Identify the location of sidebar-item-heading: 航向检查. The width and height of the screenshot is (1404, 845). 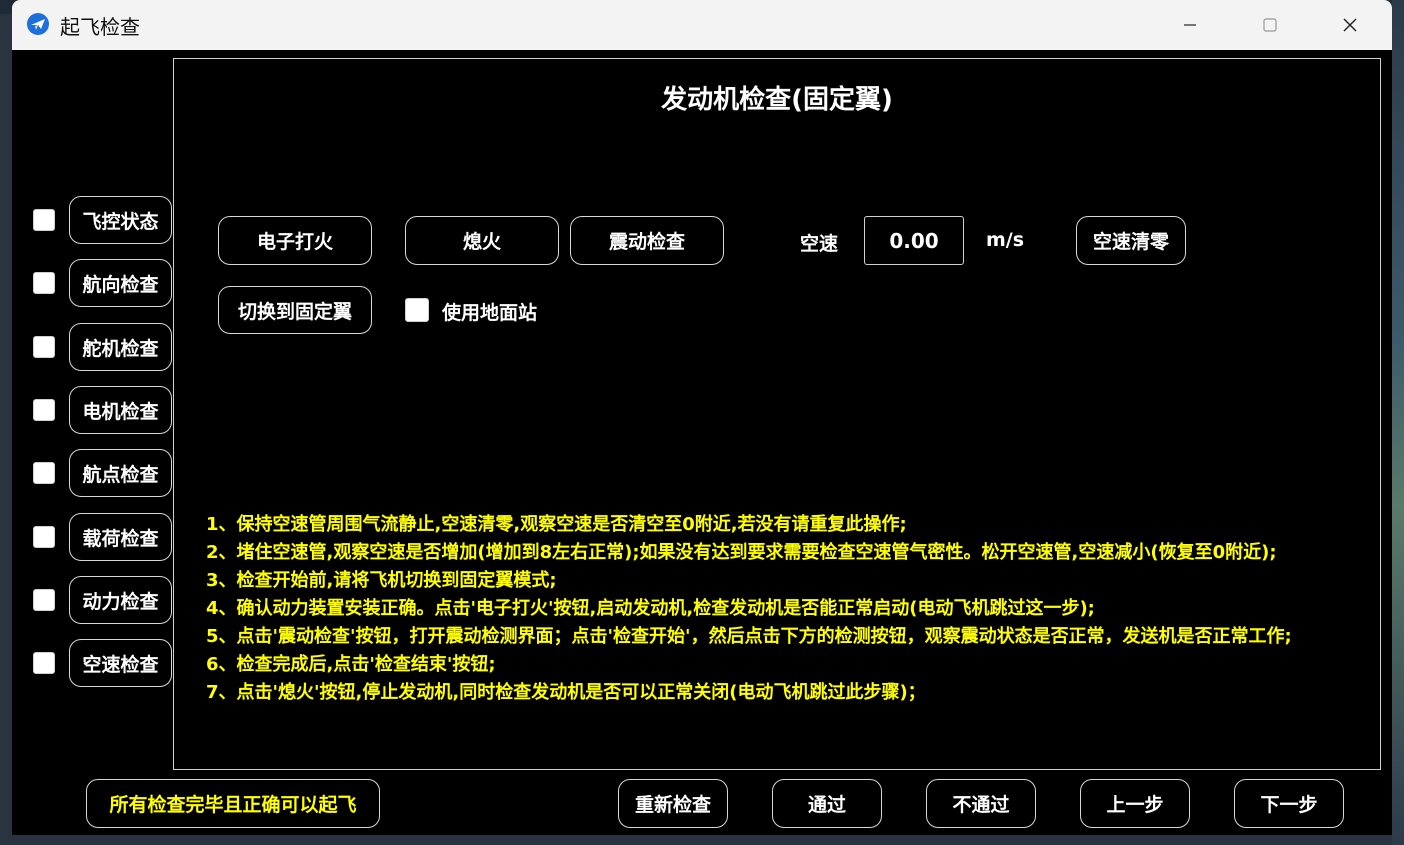
(120, 283).